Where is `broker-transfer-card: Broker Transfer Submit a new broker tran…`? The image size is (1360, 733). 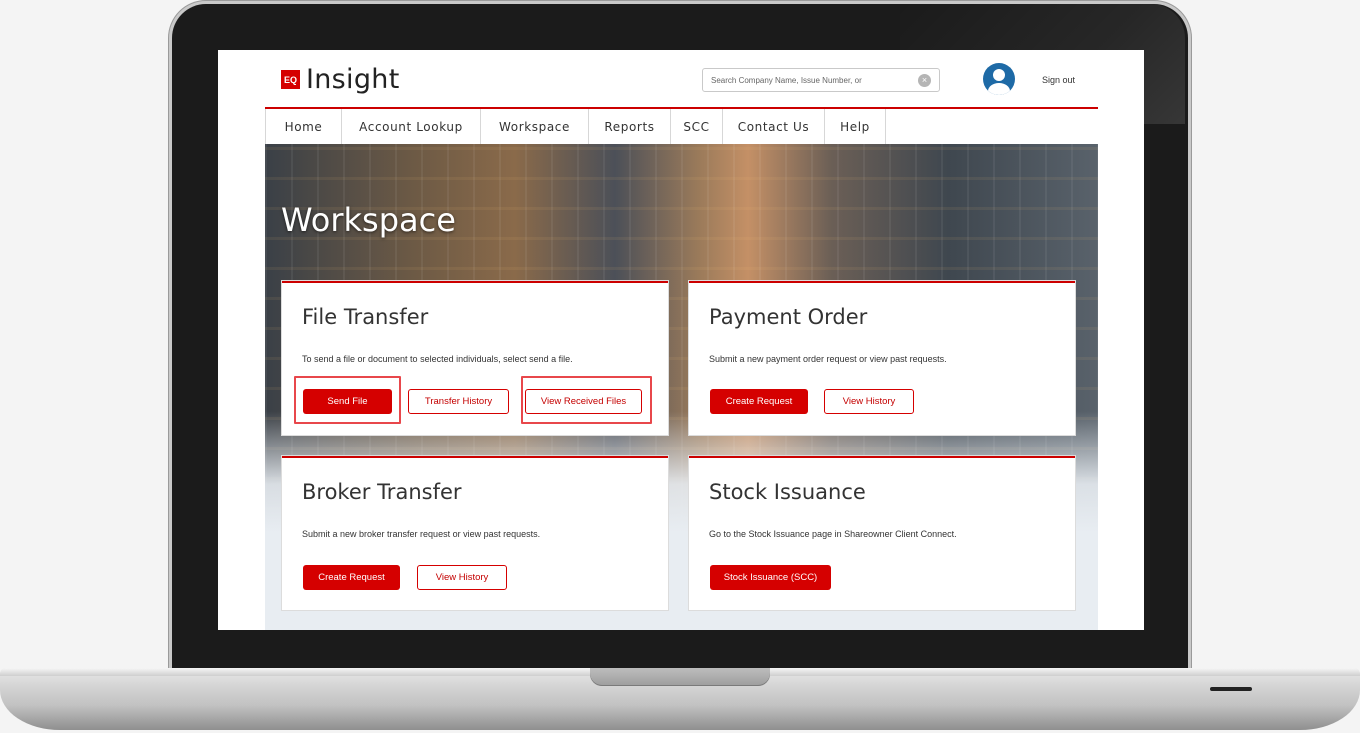 broker-transfer-card: Broker Transfer Submit a new broker tran… is located at coordinates (475, 533).